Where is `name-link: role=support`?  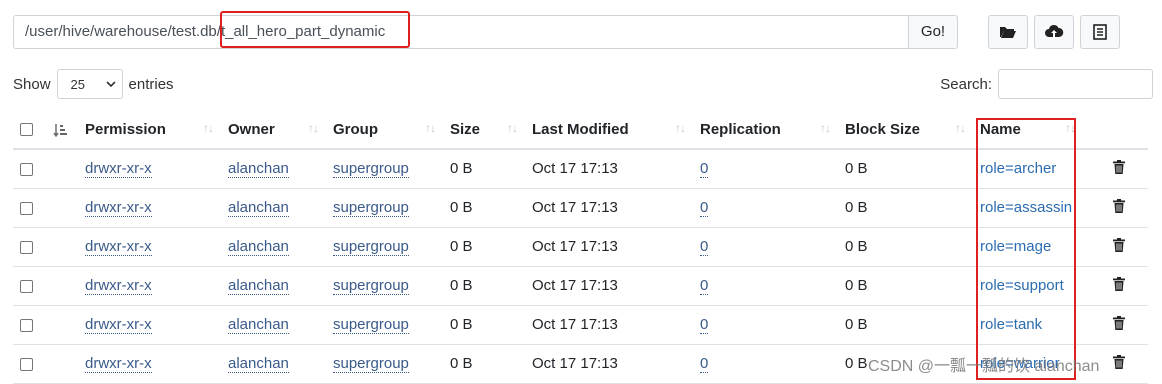 name-link: role=support is located at coordinates (1022, 285).